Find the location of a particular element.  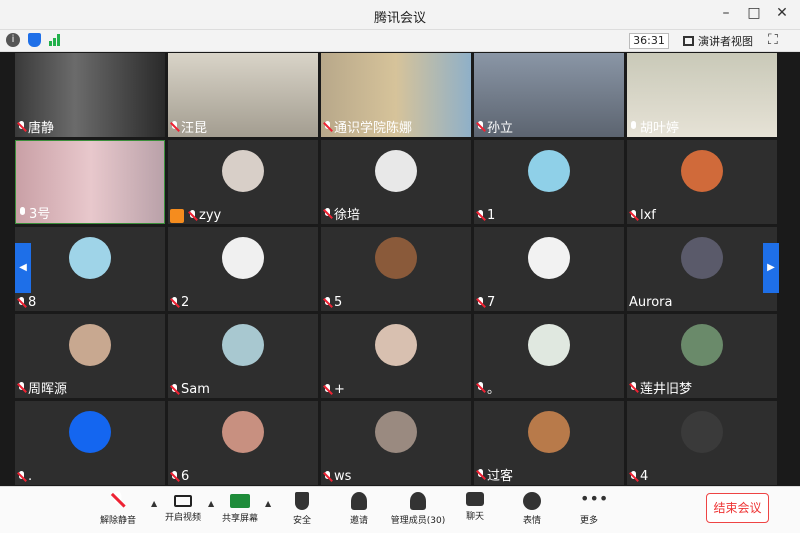

participant-tile: 徐培 is located at coordinates (396, 182).